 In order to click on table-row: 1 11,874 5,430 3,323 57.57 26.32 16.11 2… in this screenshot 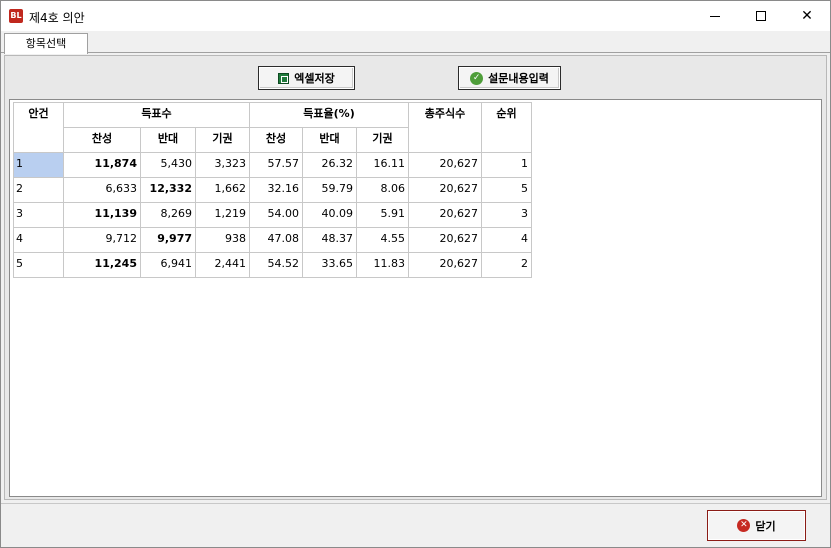, I will do `click(272, 165)`.